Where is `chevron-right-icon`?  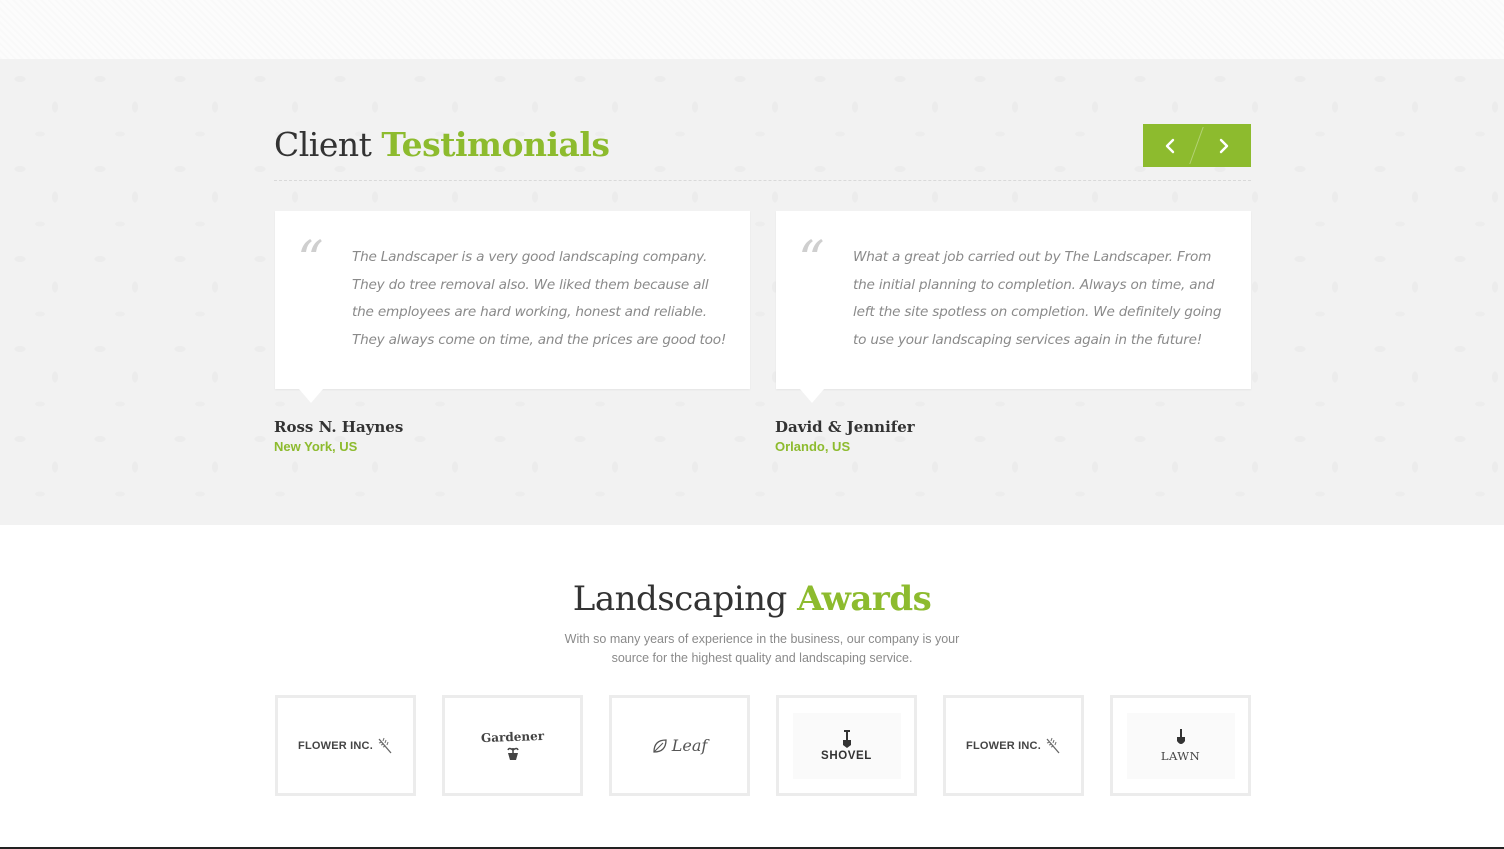
chevron-right-icon is located at coordinates (1224, 145).